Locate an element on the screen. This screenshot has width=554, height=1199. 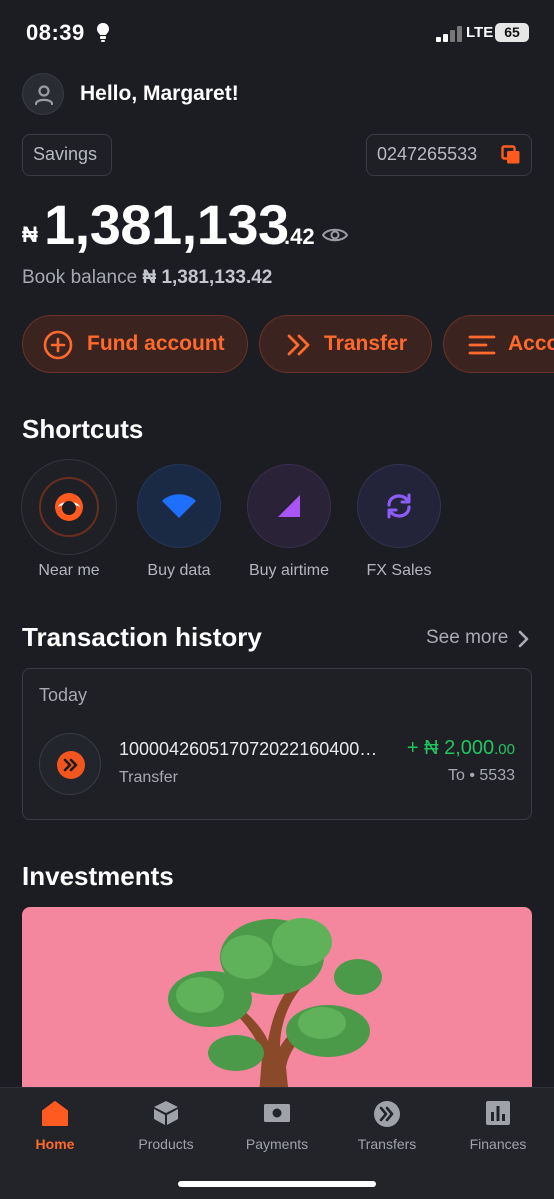
copy-icon is located at coordinates (511, 155).